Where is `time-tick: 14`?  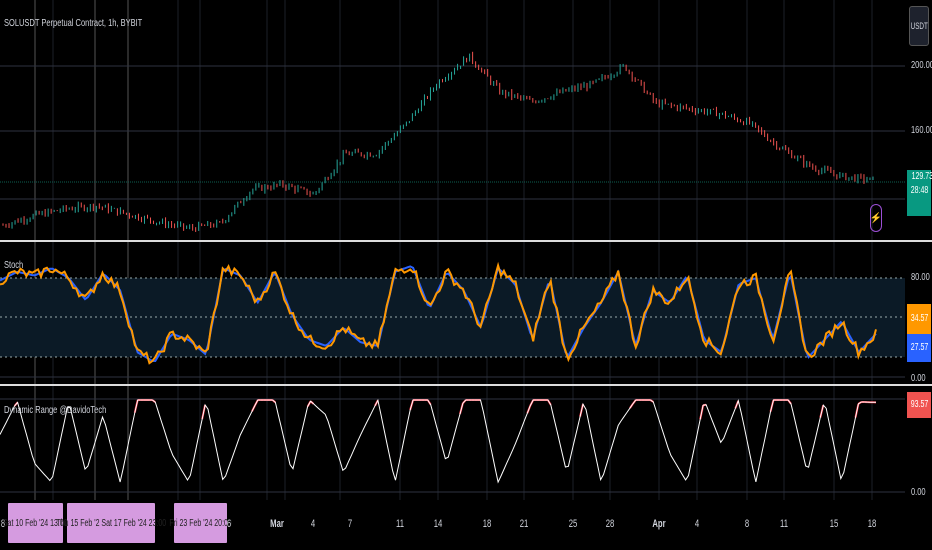
time-tick: 14 is located at coordinates (438, 524).